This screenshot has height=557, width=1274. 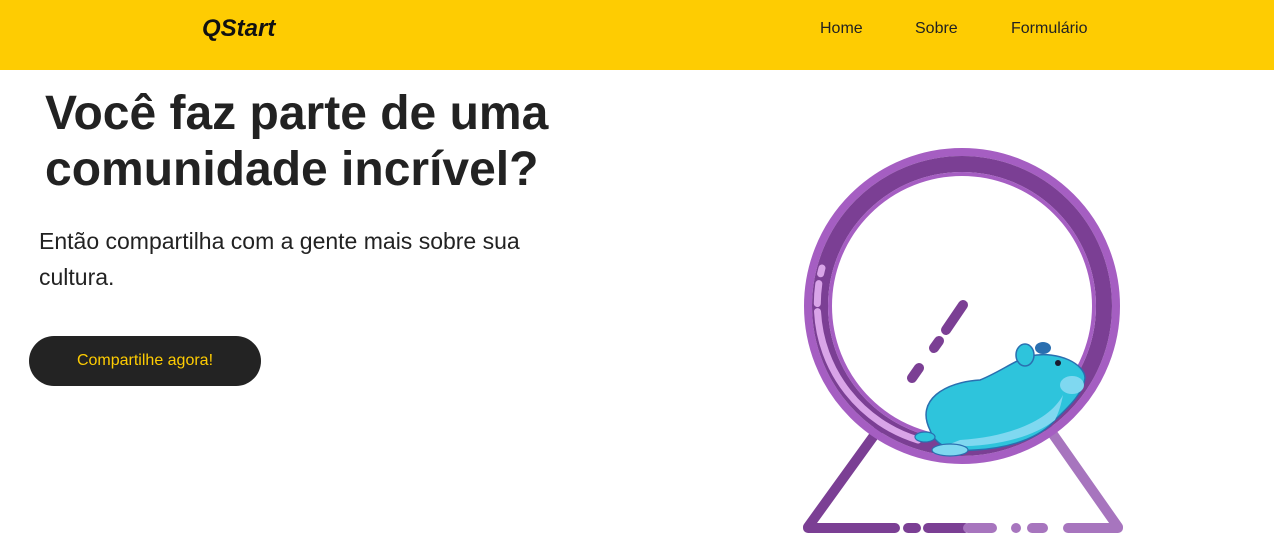 I want to click on nav-link-formulario: Formulário, so click(x=1049, y=29).